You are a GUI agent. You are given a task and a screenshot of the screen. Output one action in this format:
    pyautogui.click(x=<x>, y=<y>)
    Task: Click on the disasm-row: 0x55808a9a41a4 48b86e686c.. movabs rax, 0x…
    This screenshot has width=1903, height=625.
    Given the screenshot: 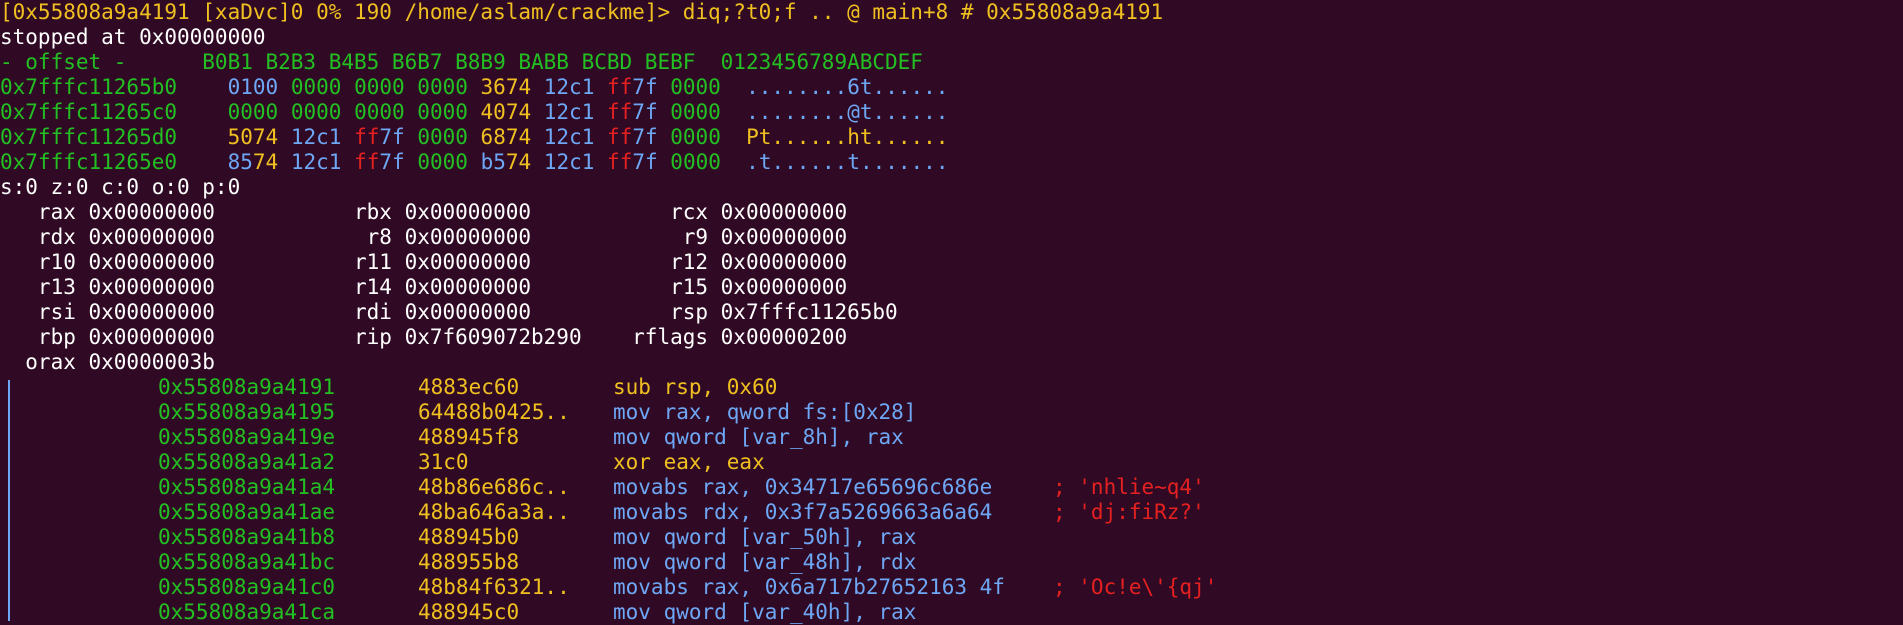 What is the action you would take?
    pyautogui.click(x=951, y=487)
    